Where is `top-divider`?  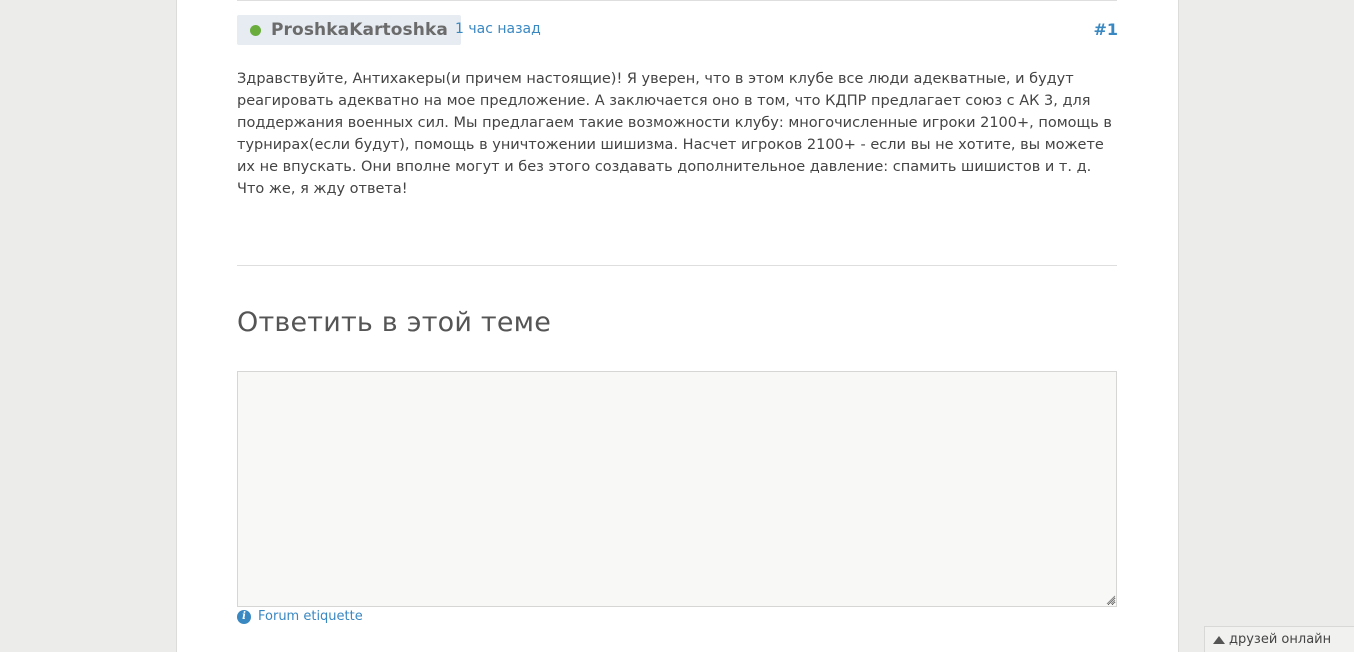 top-divider is located at coordinates (677, 0).